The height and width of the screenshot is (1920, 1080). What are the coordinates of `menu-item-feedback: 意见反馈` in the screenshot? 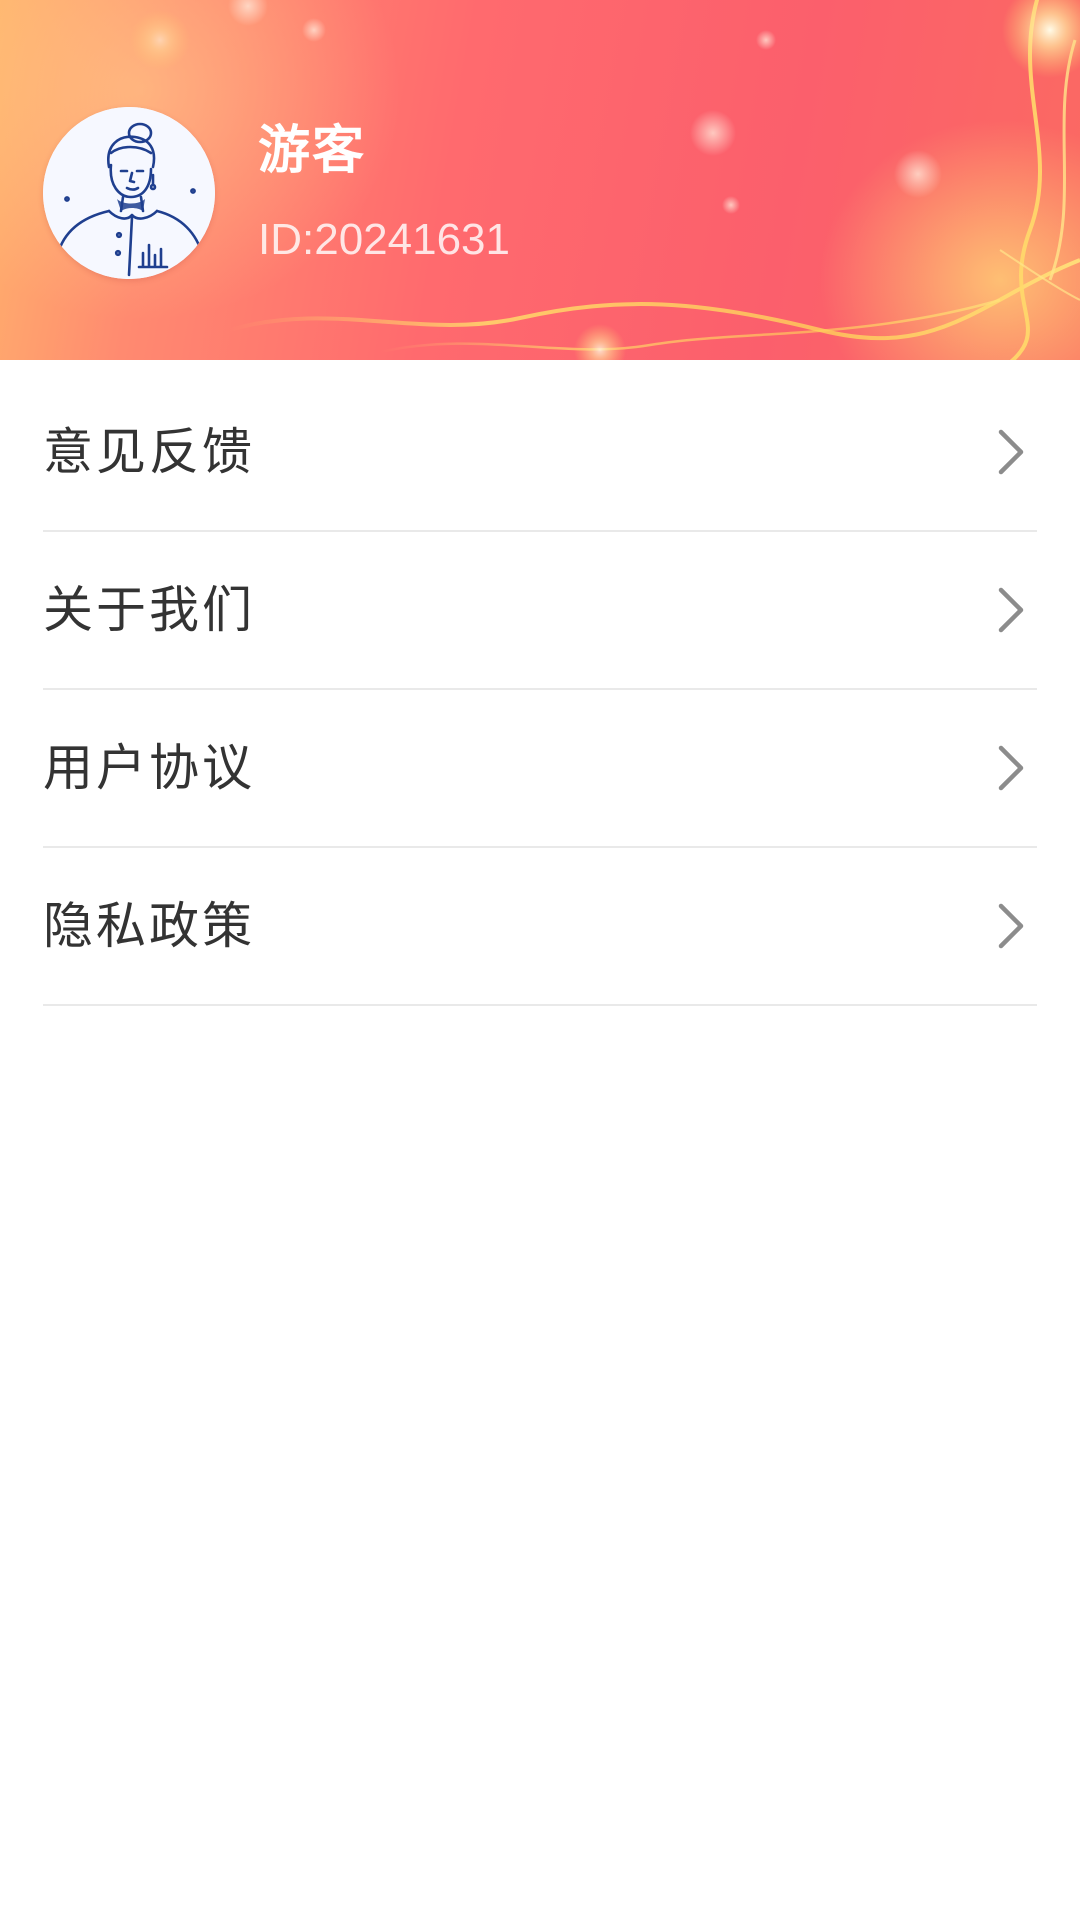 It's located at (540, 446).